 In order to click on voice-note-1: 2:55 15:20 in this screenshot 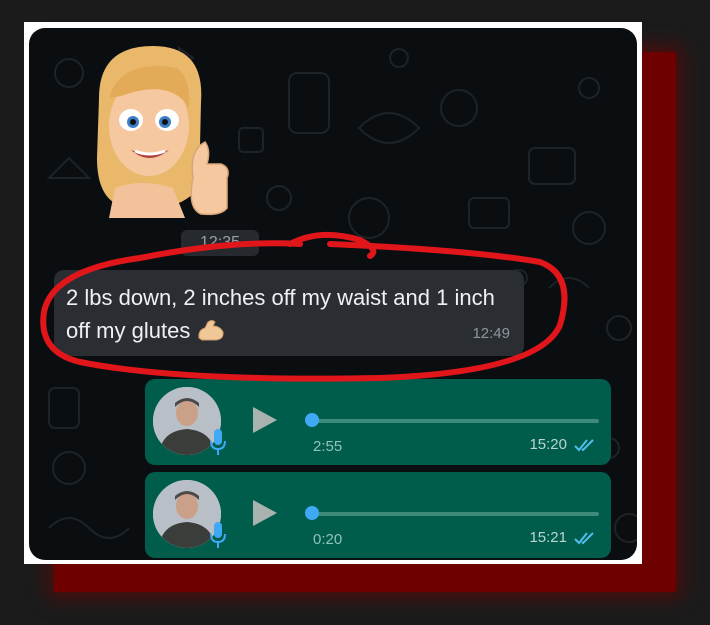, I will do `click(378, 422)`.